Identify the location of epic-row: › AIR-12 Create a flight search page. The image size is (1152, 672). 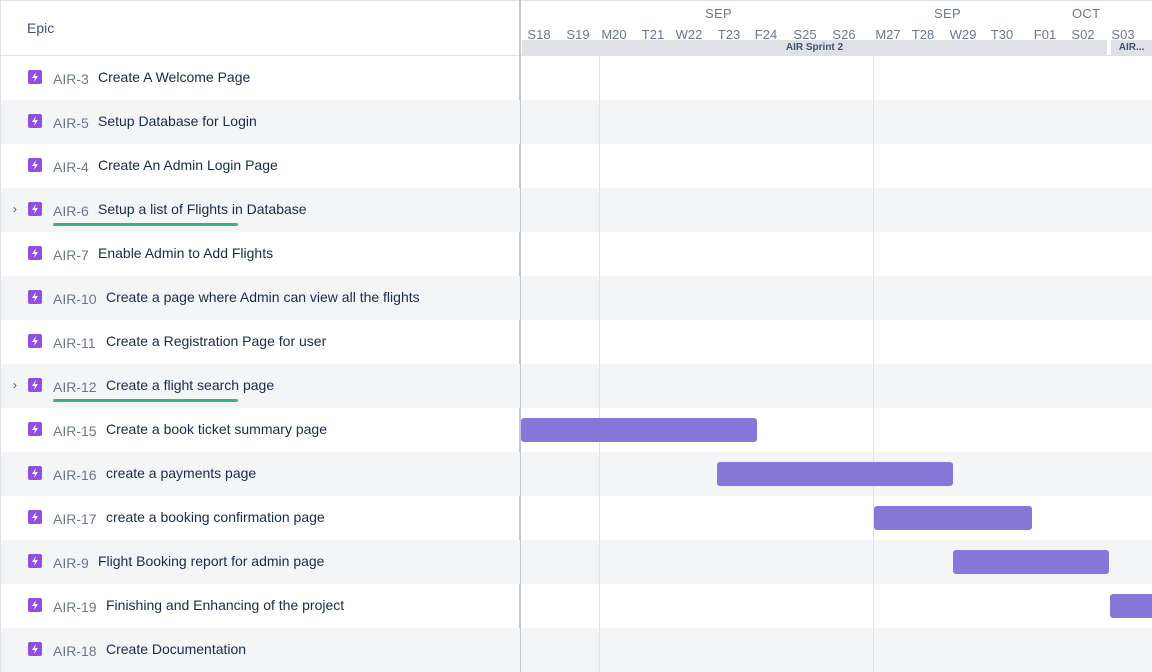
(260, 386).